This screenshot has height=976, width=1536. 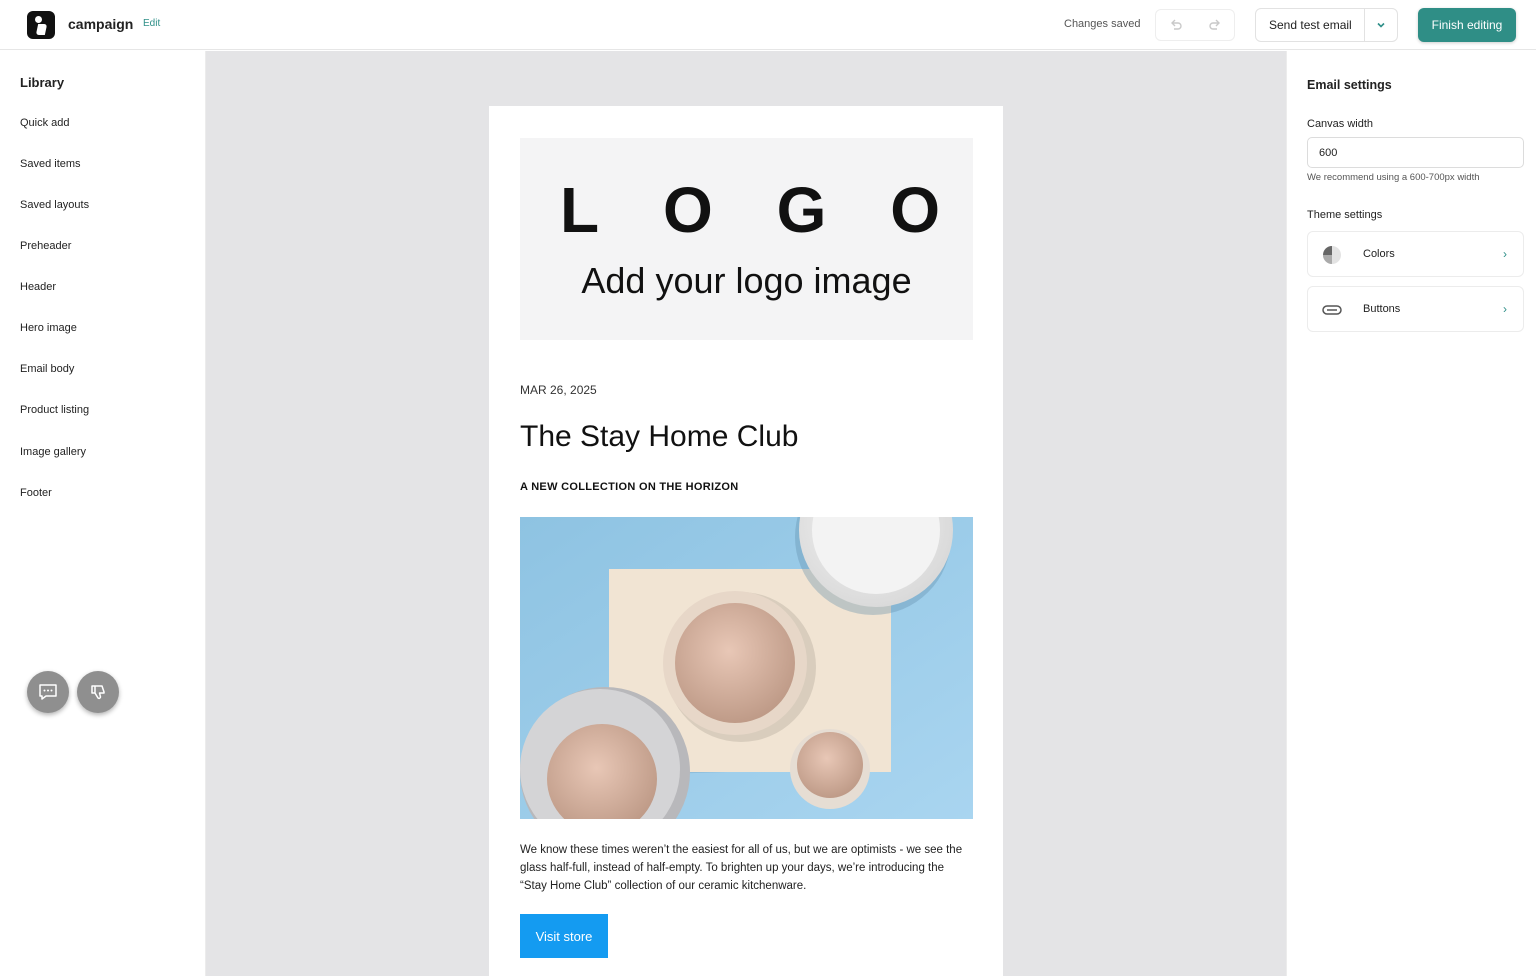 What do you see at coordinates (38, 287) in the screenshot?
I see `library-item-header: Header` at bounding box center [38, 287].